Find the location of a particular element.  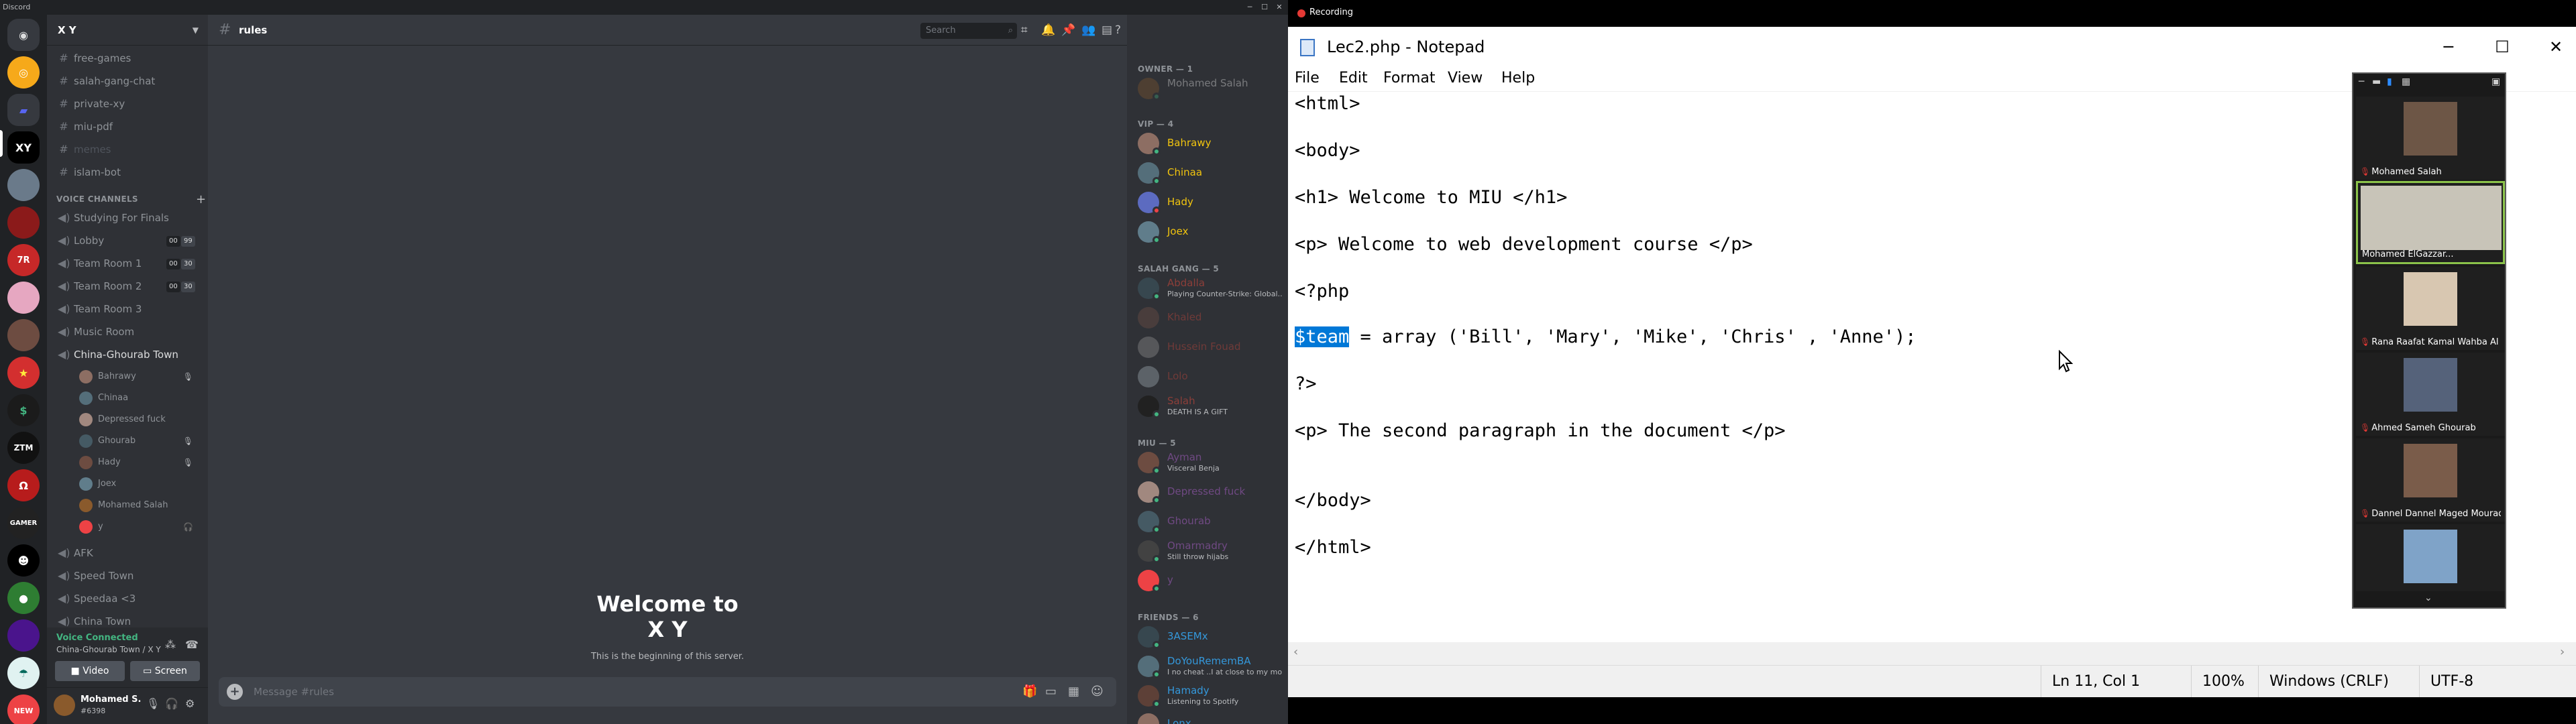

voice-channel: ◀) Music Room is located at coordinates (127, 332).